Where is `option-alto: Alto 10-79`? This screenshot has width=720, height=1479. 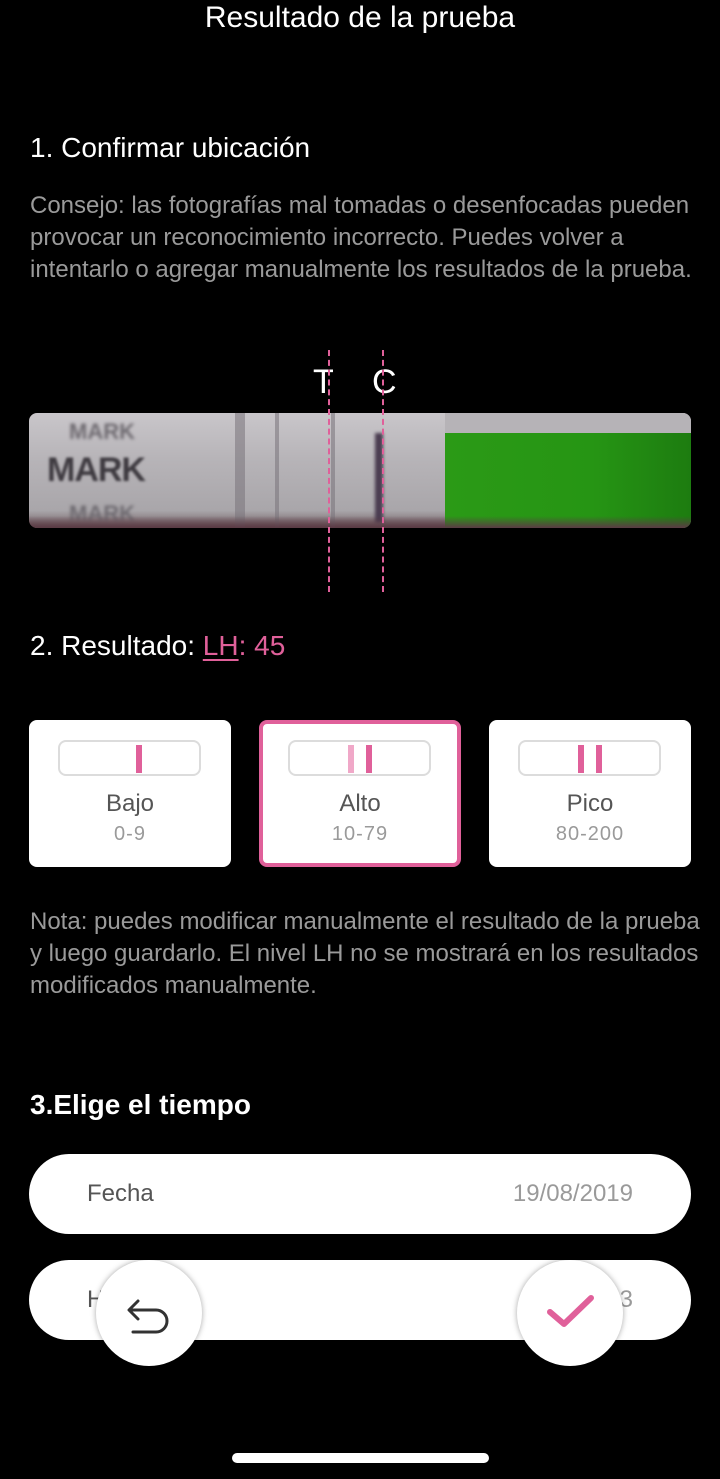
option-alto: Alto 10-79 is located at coordinates (360, 793).